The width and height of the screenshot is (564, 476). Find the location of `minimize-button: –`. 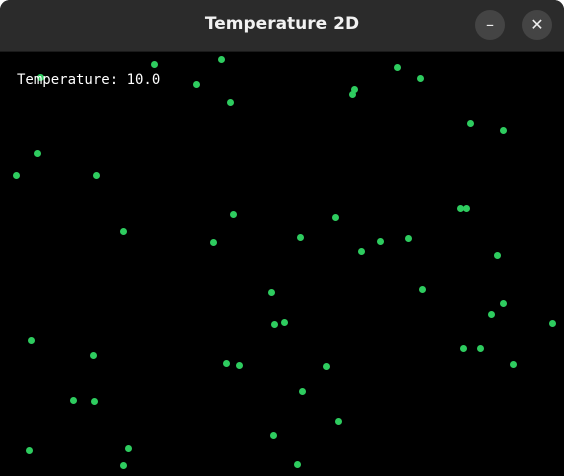

minimize-button: – is located at coordinates (490, 25).